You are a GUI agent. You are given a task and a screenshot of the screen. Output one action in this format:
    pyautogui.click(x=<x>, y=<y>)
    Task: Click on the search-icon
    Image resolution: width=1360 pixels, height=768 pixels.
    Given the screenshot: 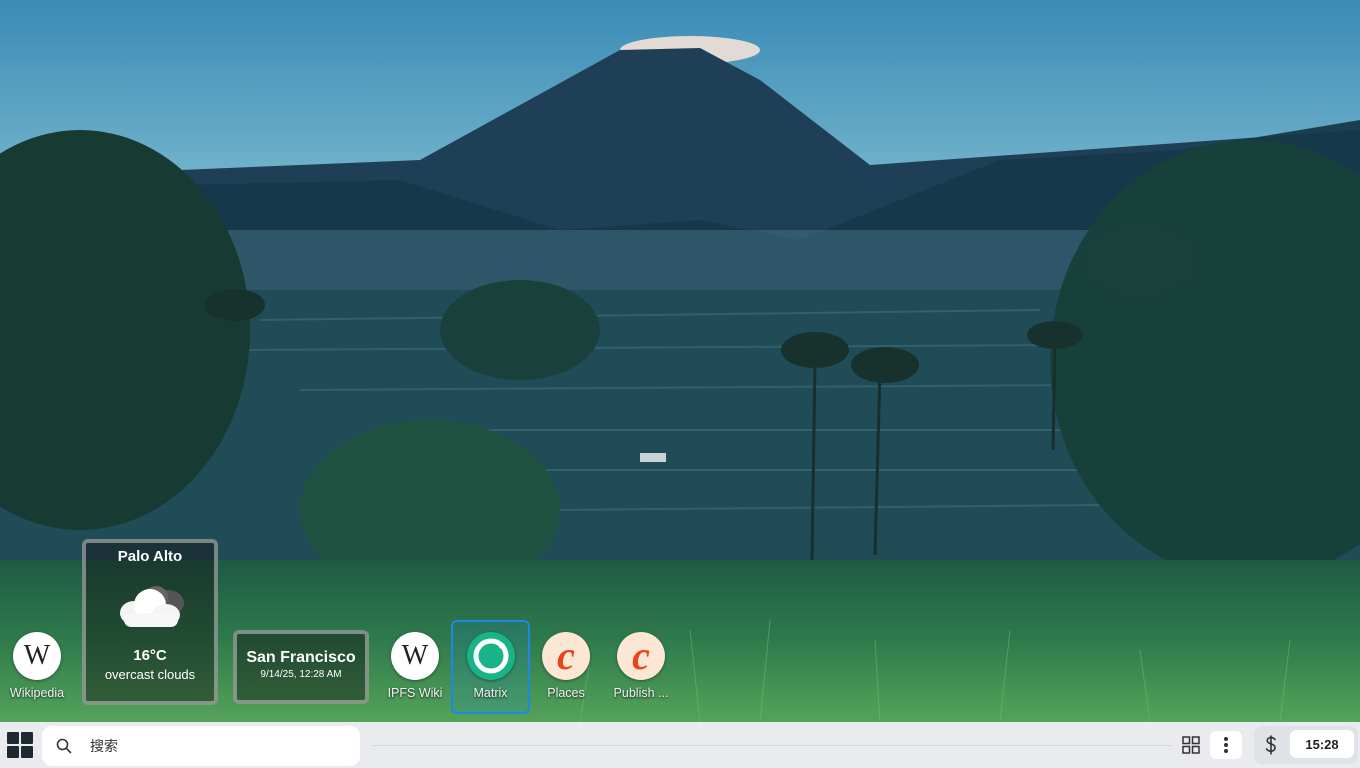 What is the action you would take?
    pyautogui.click(x=64, y=746)
    